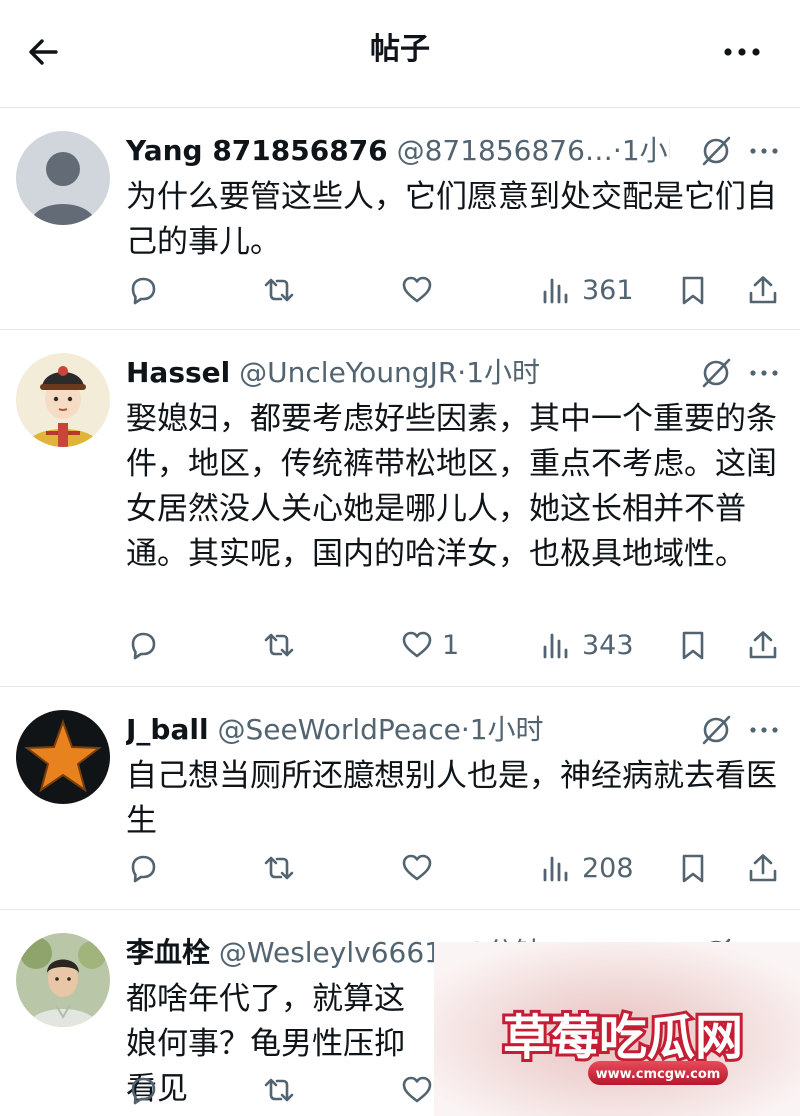 The image size is (800, 1116). Describe the element at coordinates (257, 150) in the screenshot. I see `display-name: Yang 871856876` at that location.